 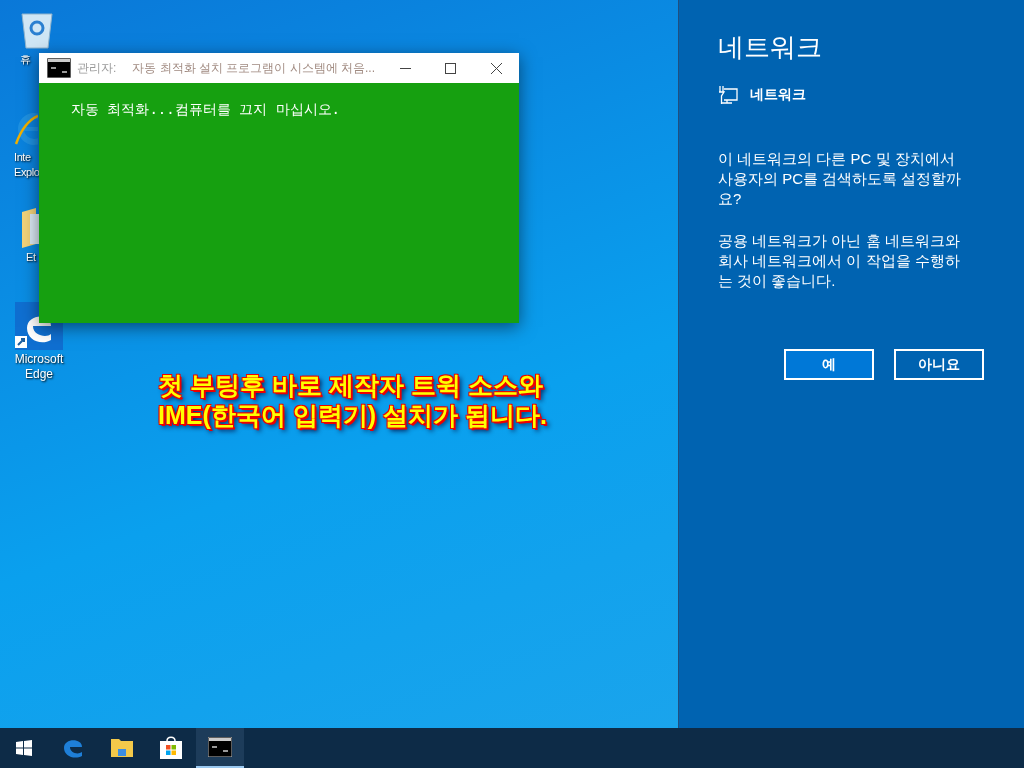 I want to click on desktop-icon-label: Edge, so click(x=39, y=374).